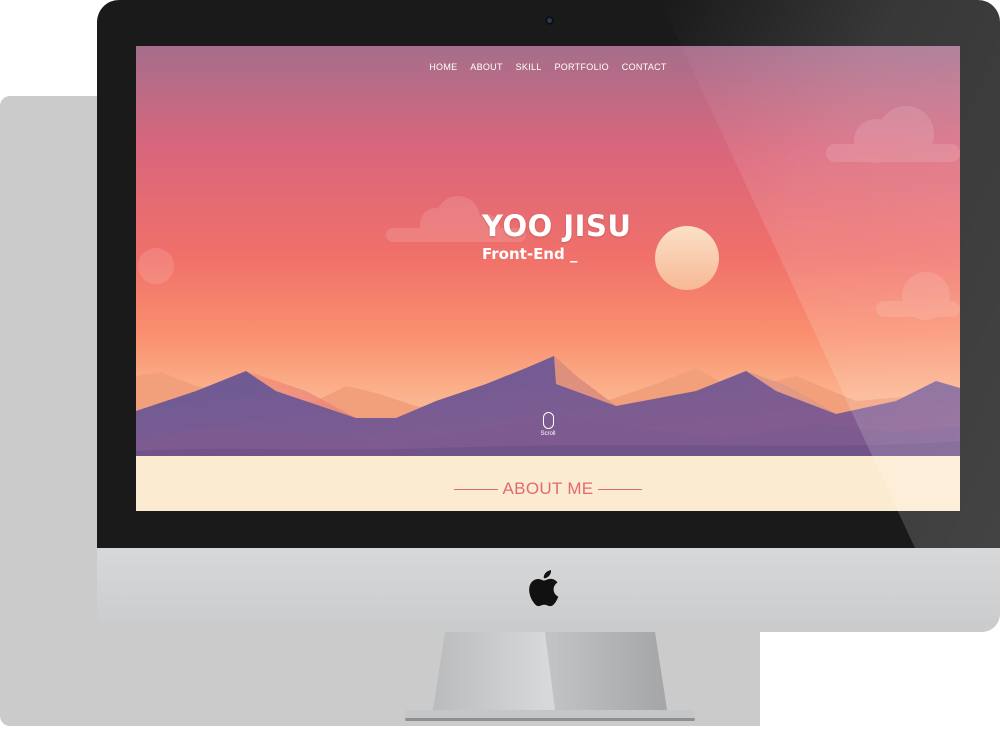 The image size is (1000, 730). Describe the element at coordinates (486, 67) in the screenshot. I see `nav-about: ABOUT` at that location.